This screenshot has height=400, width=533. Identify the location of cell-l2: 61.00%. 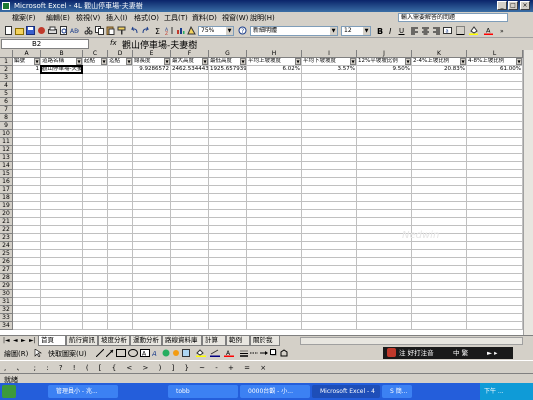
(495, 70).